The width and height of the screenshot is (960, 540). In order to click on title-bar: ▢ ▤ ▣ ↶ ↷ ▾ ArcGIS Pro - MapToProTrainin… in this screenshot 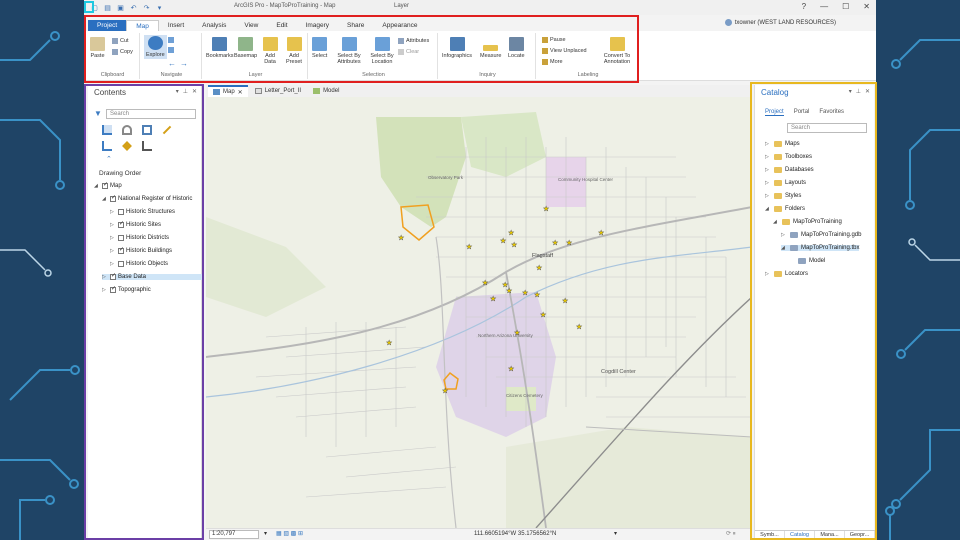, I will do `click(480, 7)`.